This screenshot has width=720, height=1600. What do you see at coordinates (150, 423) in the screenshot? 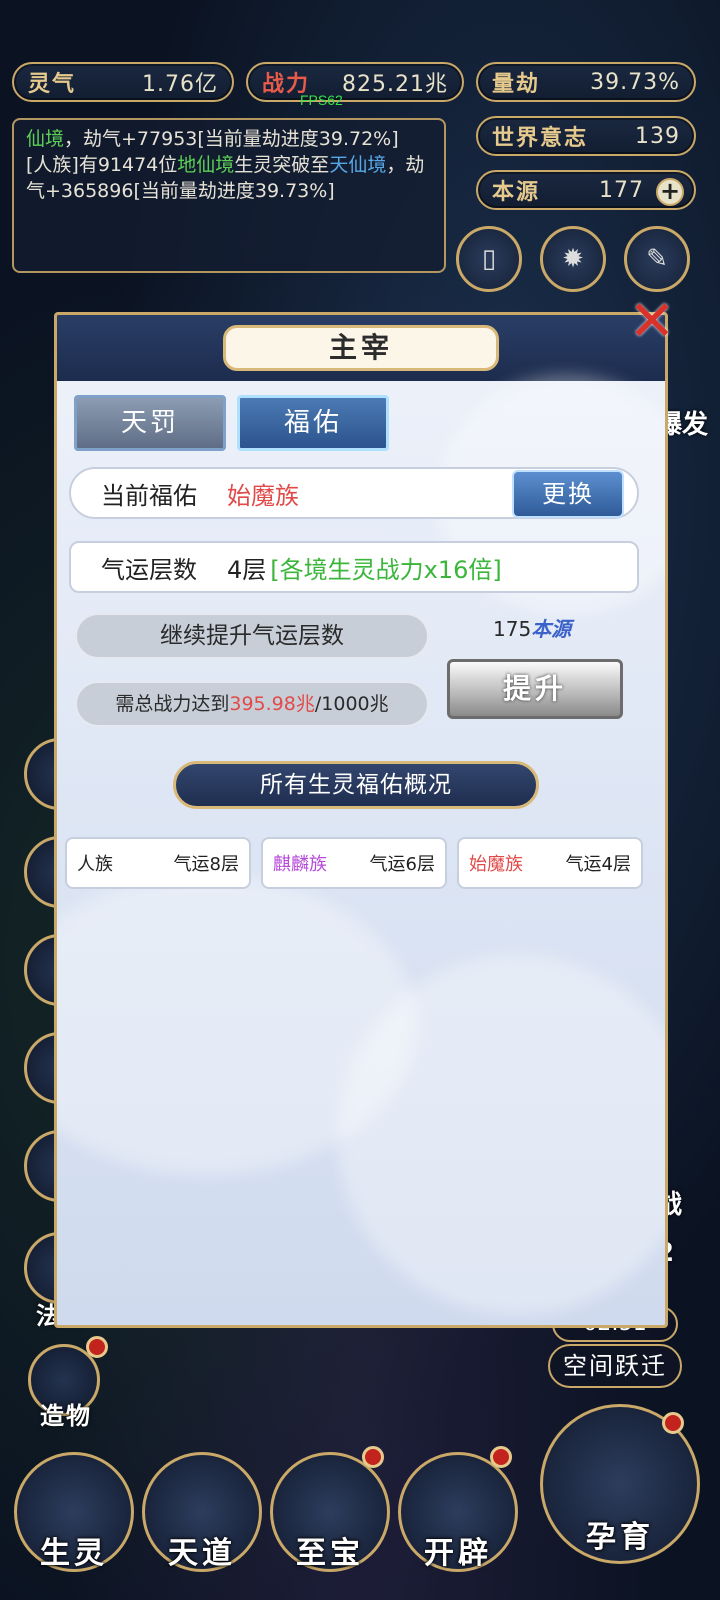
I see `tab-punish: 天罚` at bounding box center [150, 423].